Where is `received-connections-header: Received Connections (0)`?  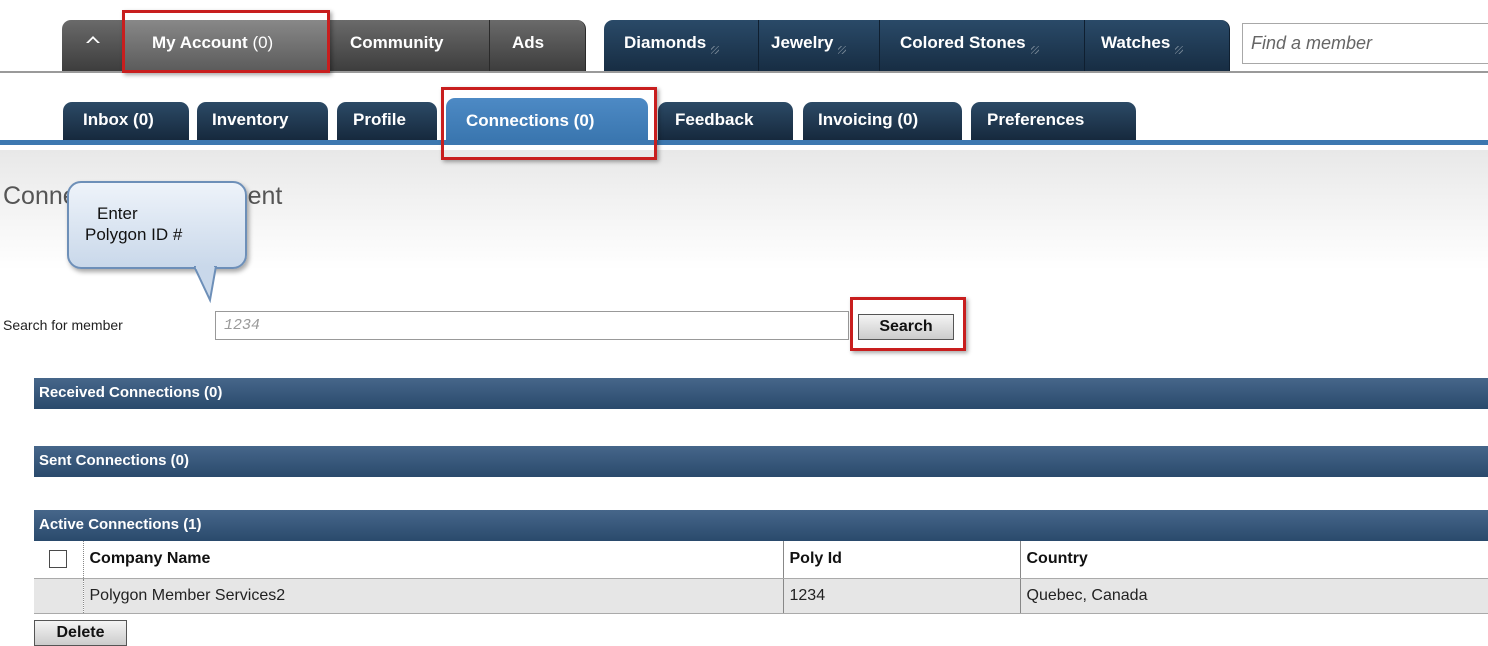
received-connections-header: Received Connections (0) is located at coordinates (761, 393).